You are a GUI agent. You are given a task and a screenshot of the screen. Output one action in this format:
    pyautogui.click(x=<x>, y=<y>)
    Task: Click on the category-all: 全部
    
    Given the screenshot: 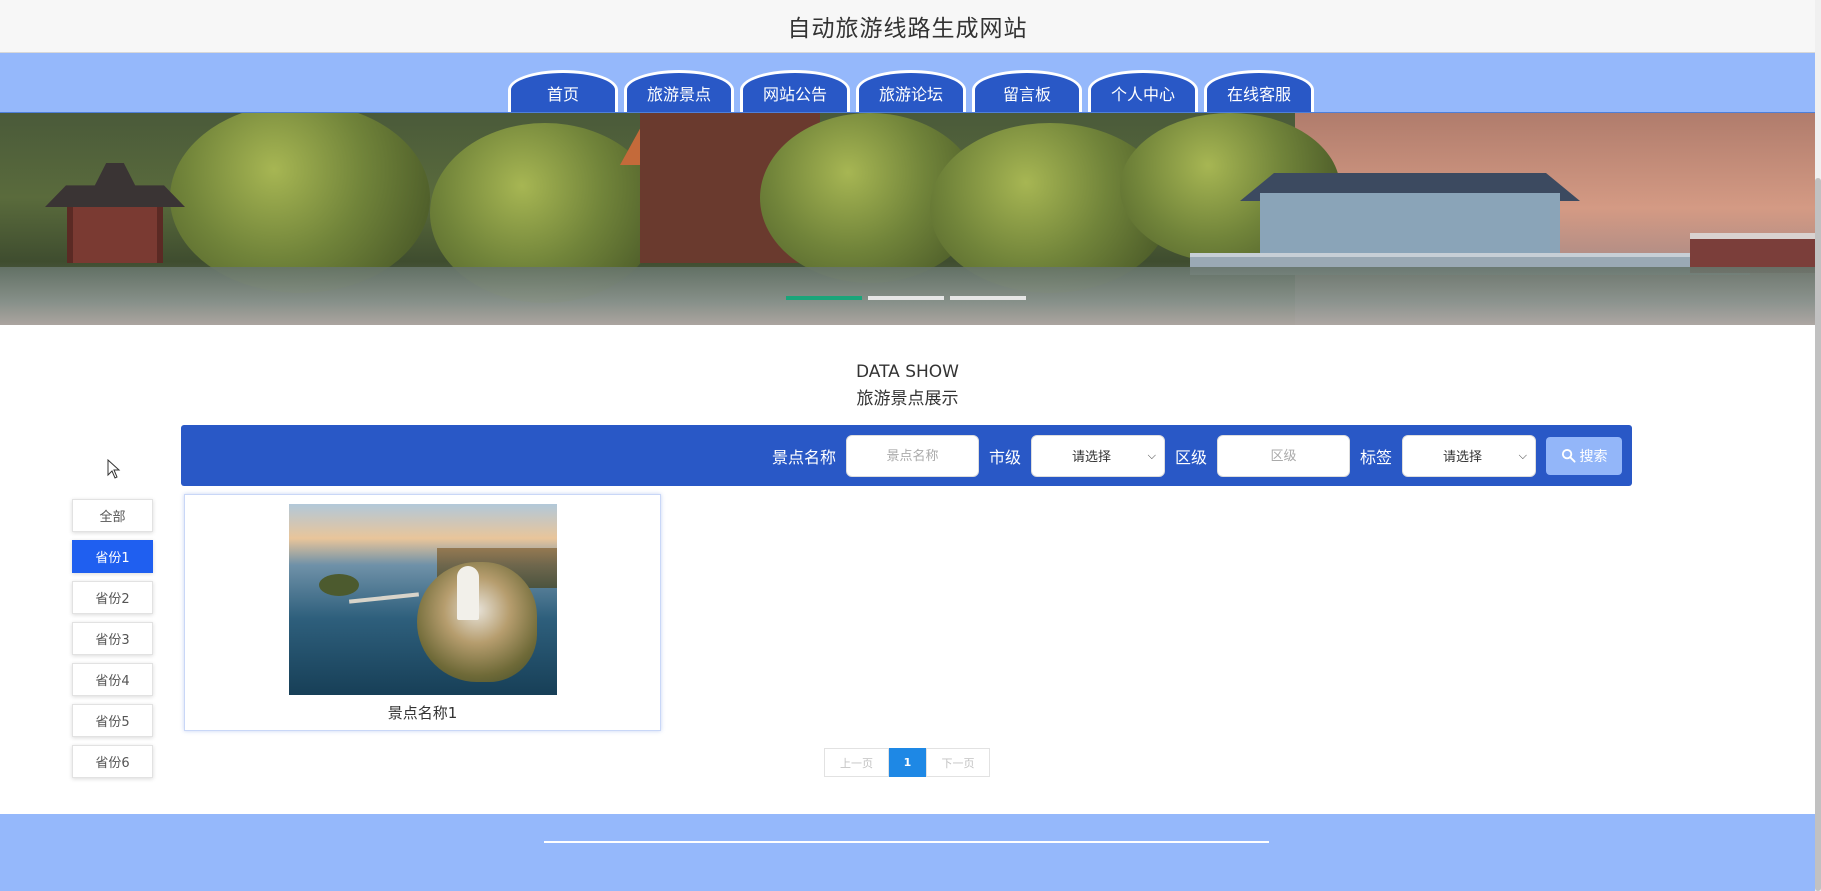 What is the action you would take?
    pyautogui.click(x=112, y=515)
    